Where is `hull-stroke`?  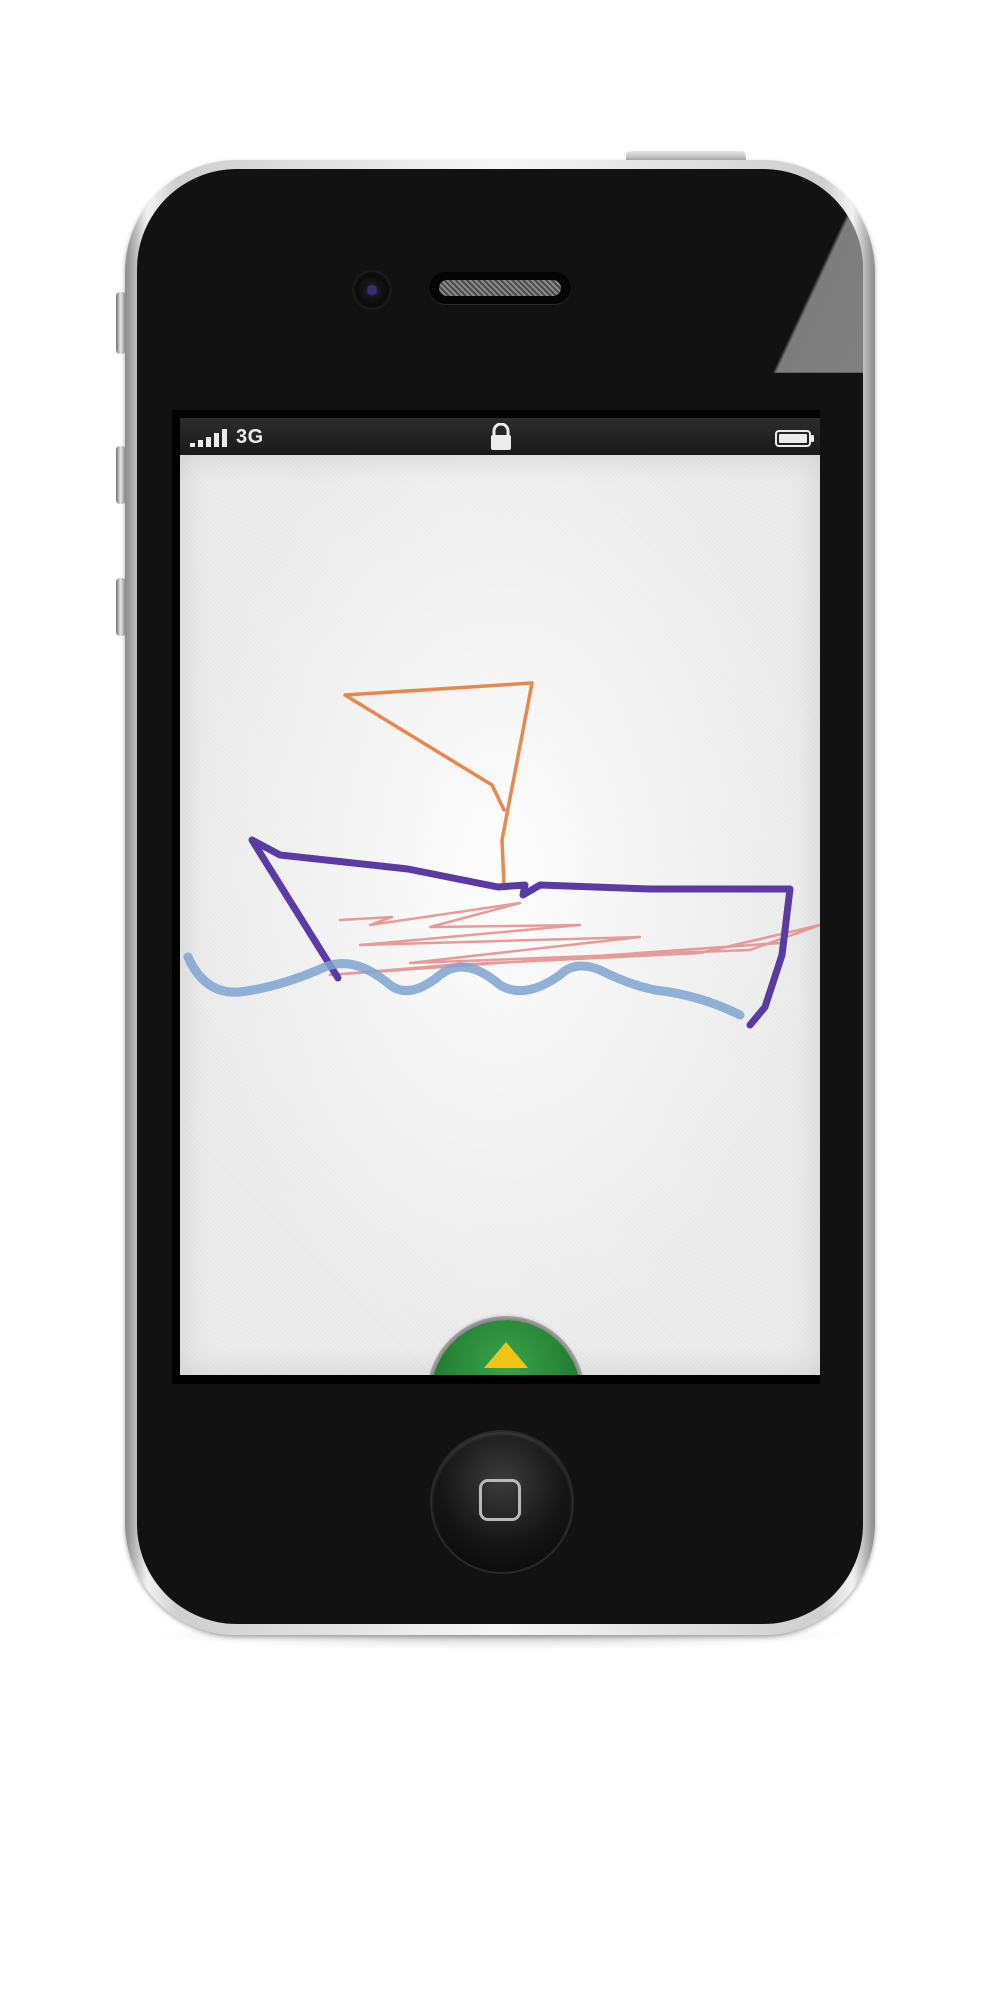 hull-stroke is located at coordinates (521, 932).